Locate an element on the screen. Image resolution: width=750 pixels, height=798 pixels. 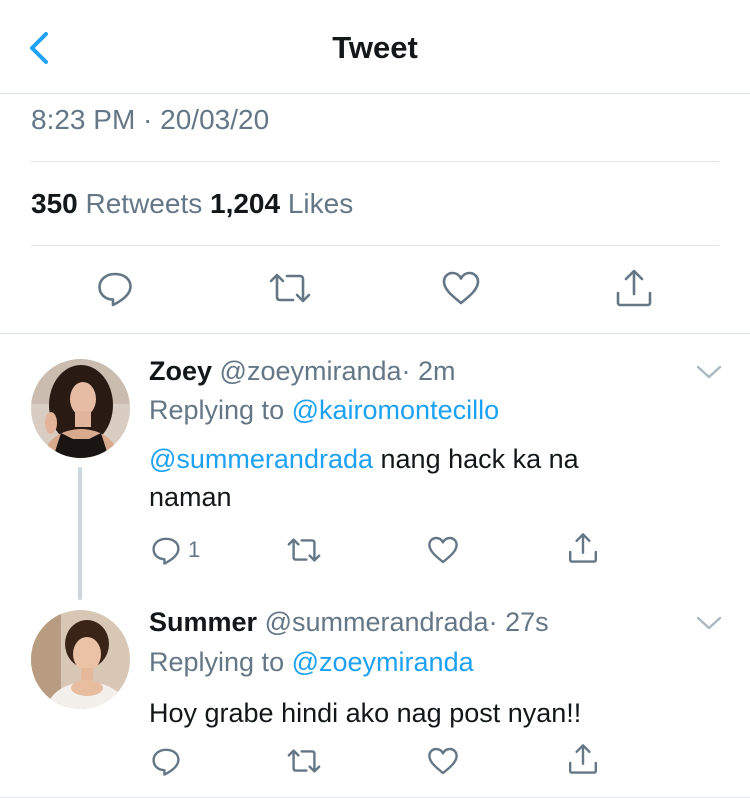
author-handle: @zoeymiranda is located at coordinates (310, 371).